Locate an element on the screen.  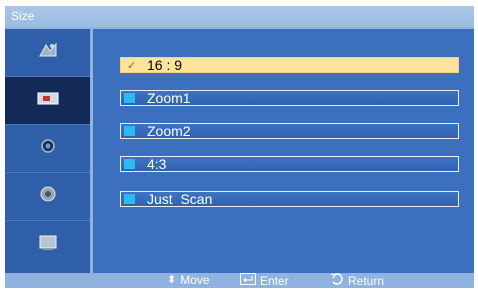
input-icon is located at coordinates (48, 245).